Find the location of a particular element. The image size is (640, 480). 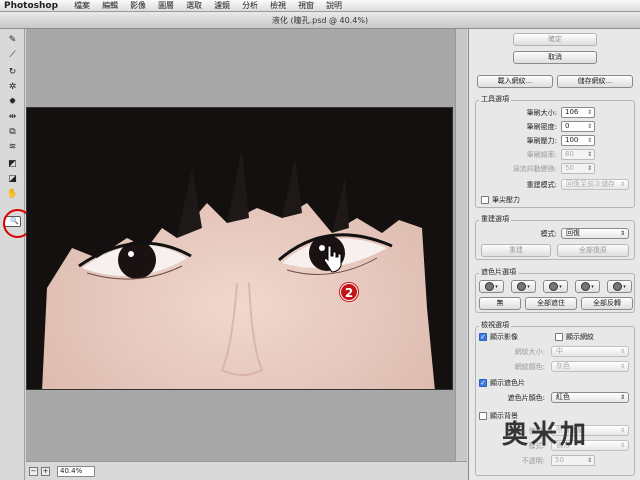

show-mask-checkbox: ✓ 顯示遮色片 is located at coordinates (502, 383).